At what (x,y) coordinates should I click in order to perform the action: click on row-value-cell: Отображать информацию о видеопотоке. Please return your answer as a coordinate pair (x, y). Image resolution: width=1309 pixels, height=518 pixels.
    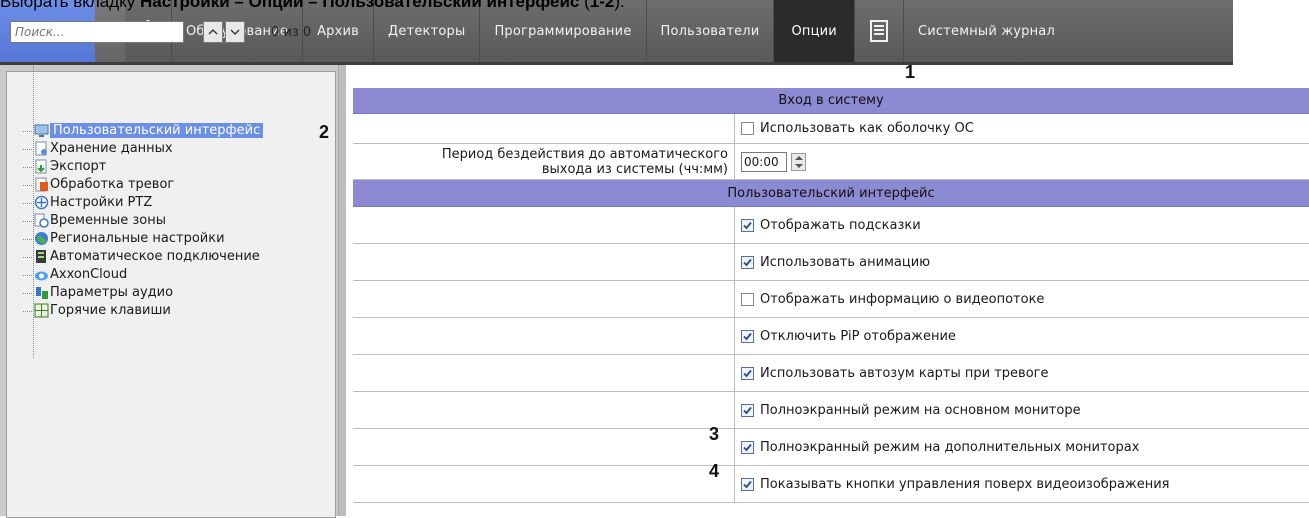
    Looking at the image, I should click on (1022, 299).